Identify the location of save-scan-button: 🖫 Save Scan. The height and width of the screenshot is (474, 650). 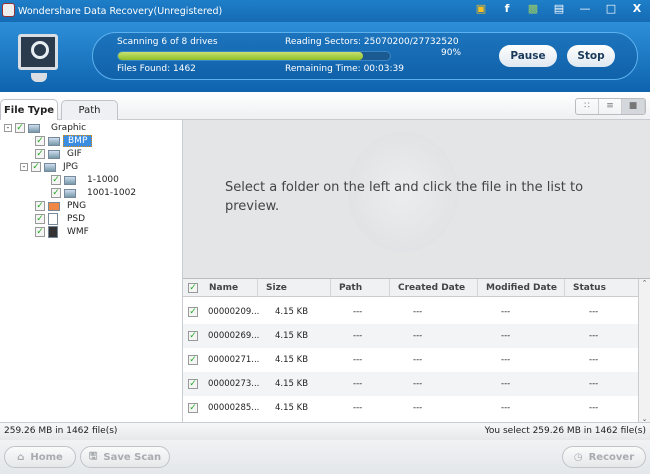
(125, 457).